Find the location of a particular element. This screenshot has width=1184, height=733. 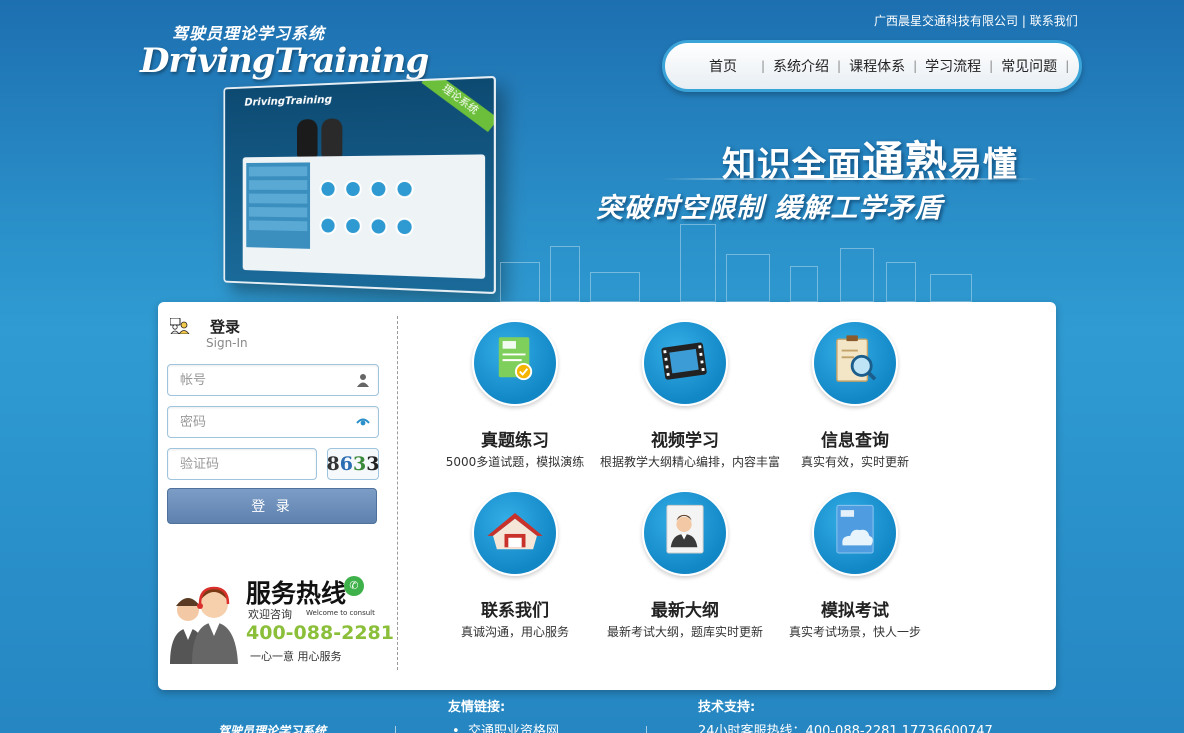

mockup-icon-grid is located at coordinates (368, 215).